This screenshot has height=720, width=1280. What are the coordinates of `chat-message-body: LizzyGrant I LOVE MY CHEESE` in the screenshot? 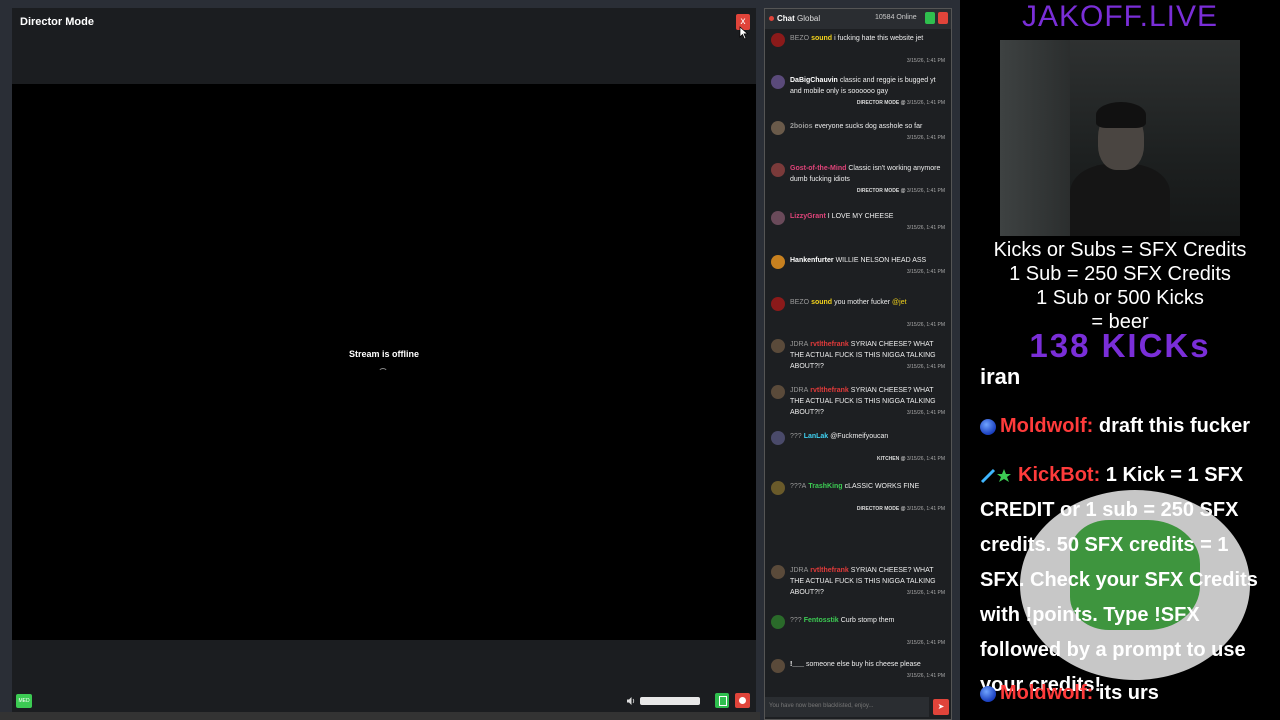 It's located at (869, 216).